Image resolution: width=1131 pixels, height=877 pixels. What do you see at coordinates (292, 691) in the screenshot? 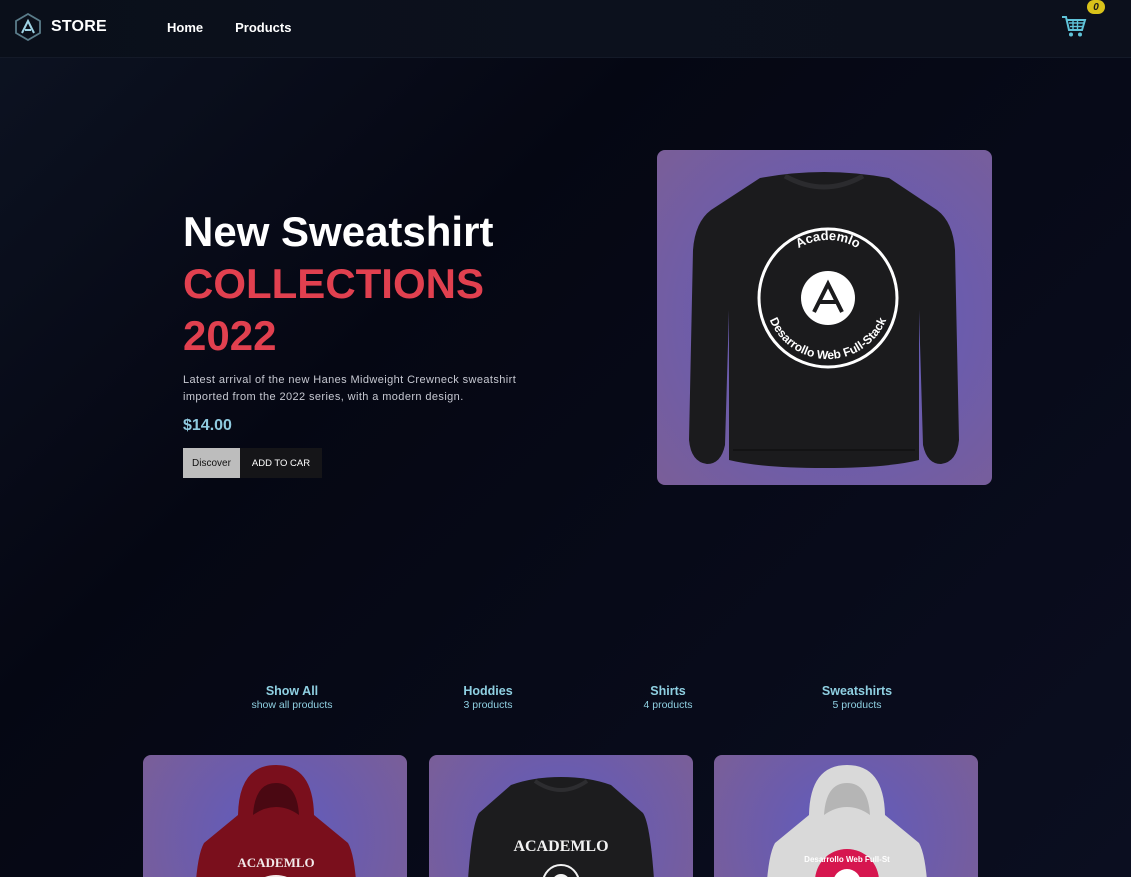
I see `filter-name: Show All` at bounding box center [292, 691].